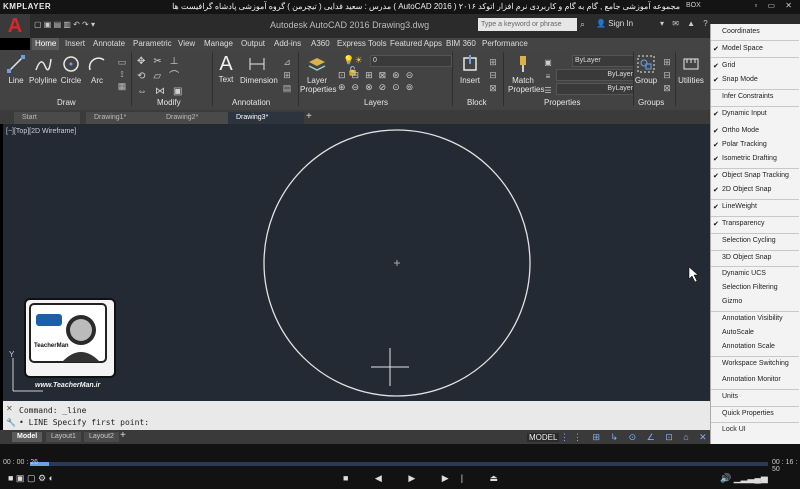 The height and width of the screenshot is (489, 800). What do you see at coordinates (416, 44) in the screenshot?
I see `tab-featured-apps: Featured Apps` at bounding box center [416, 44].